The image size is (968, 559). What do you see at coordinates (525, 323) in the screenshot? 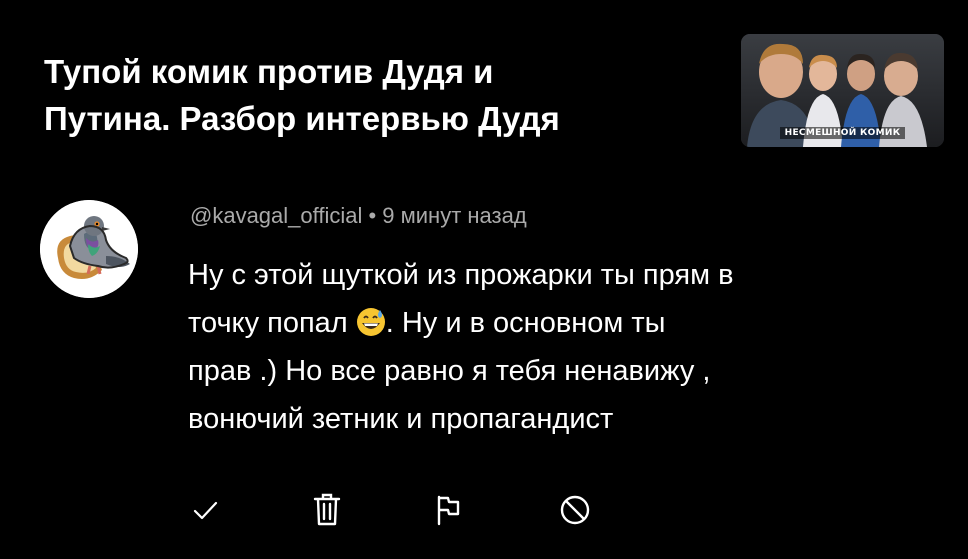
I see `comment-line-2-end: . Ну и в основном ты` at bounding box center [525, 323].